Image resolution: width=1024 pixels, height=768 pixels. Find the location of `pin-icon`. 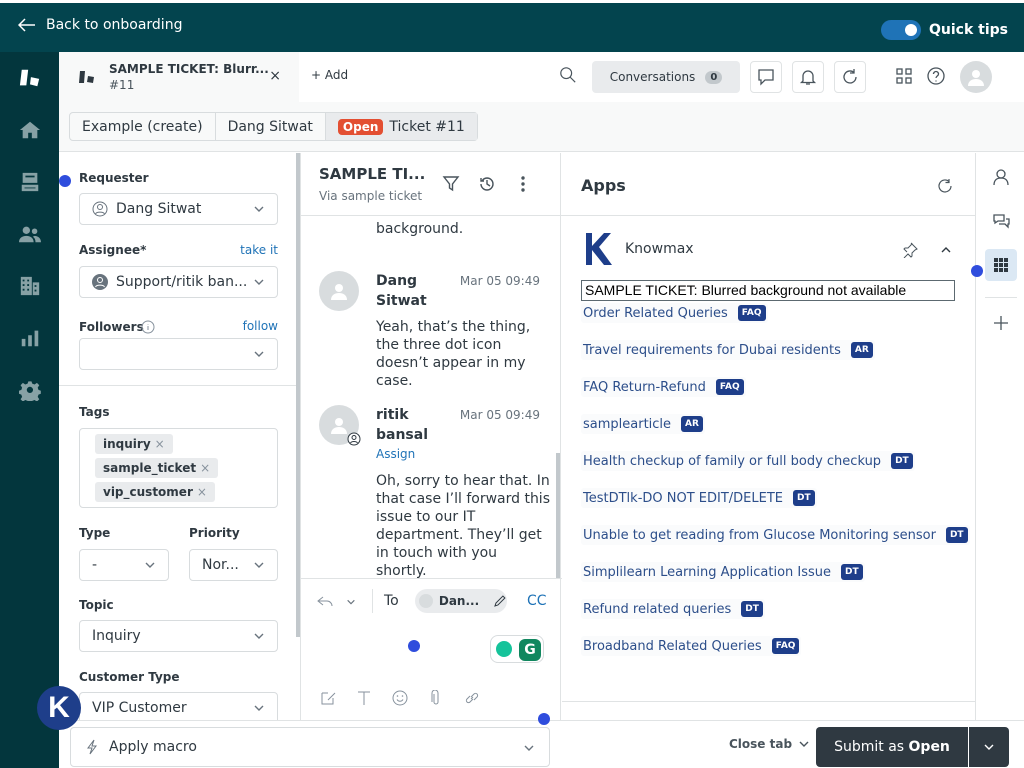

pin-icon is located at coordinates (910, 250).